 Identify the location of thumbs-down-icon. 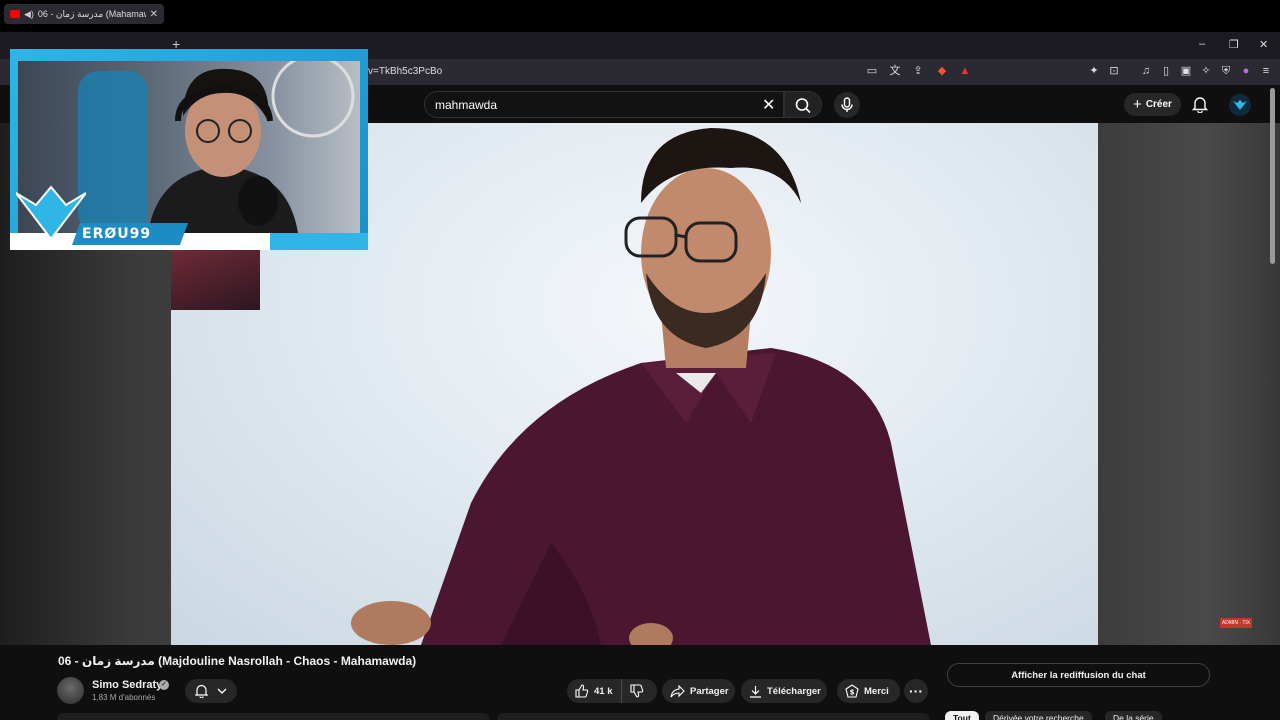
(636, 691).